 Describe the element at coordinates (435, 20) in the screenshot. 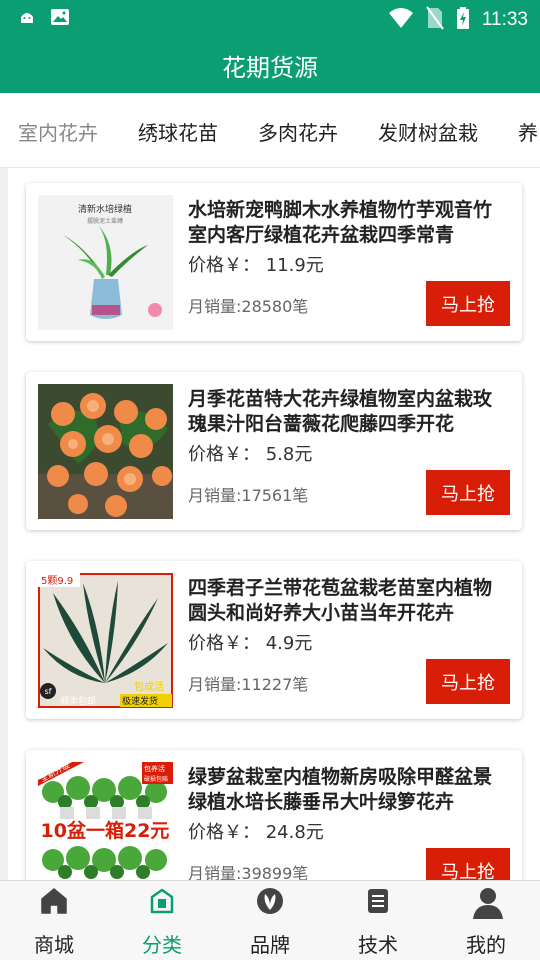

I see `no-sim-icon` at that location.